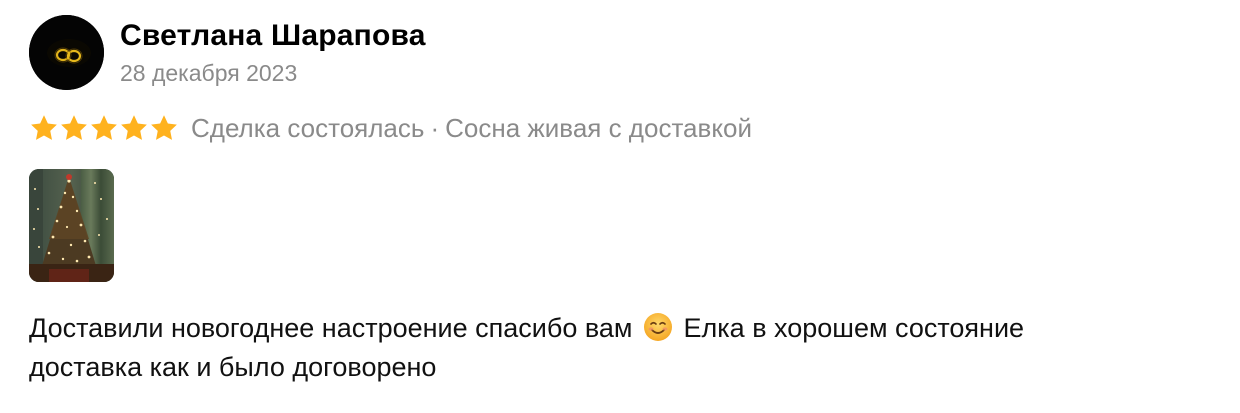  I want to click on avatar-image, so click(66, 52).